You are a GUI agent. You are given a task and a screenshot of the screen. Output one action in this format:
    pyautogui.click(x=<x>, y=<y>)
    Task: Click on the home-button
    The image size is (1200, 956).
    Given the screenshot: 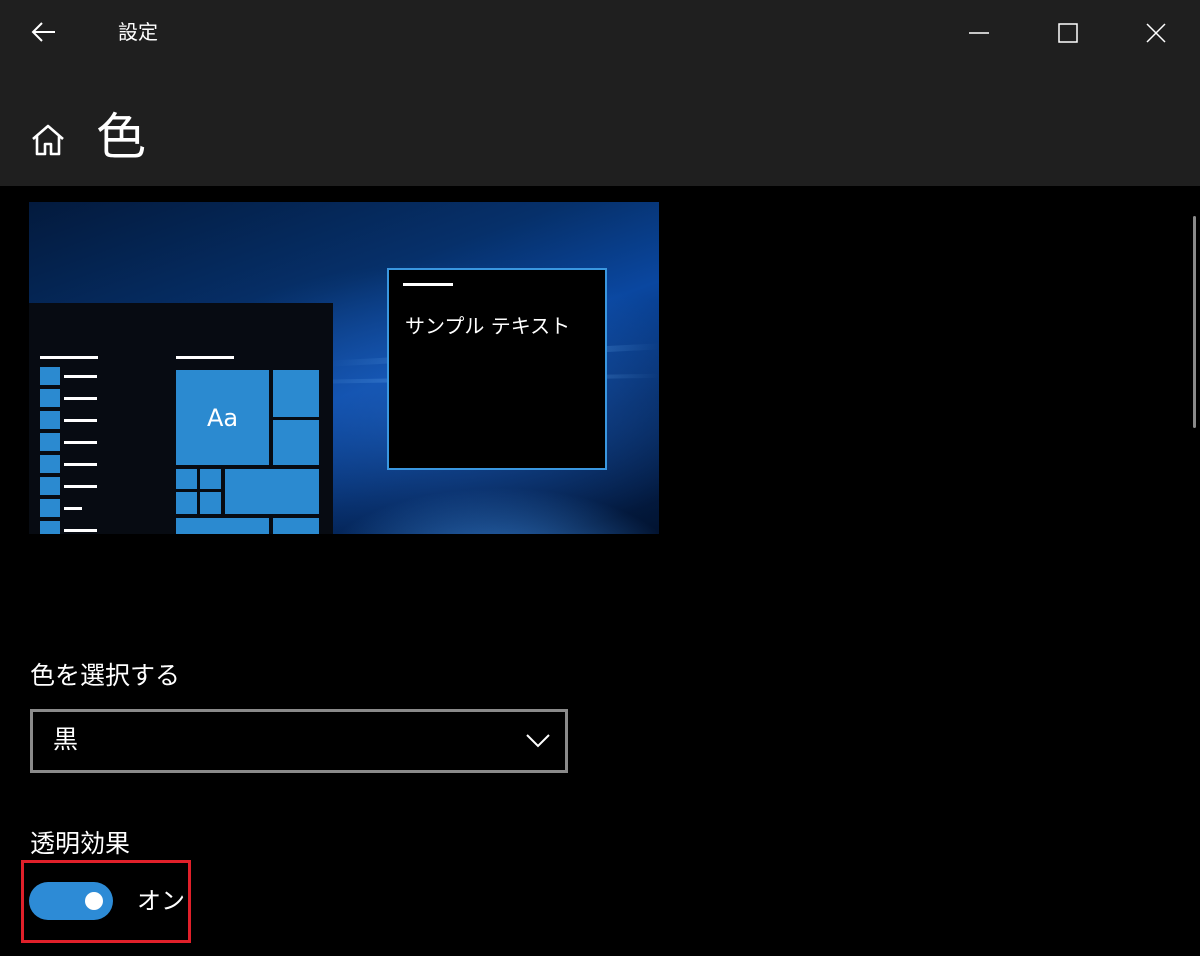 What is the action you would take?
    pyautogui.click(x=48, y=140)
    